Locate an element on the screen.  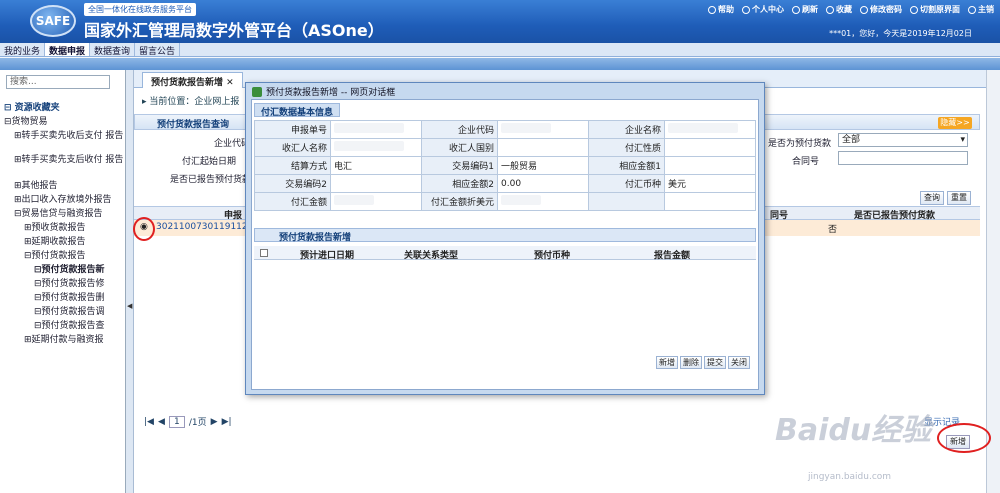
page-input: 1 is located at coordinates (176, 421).